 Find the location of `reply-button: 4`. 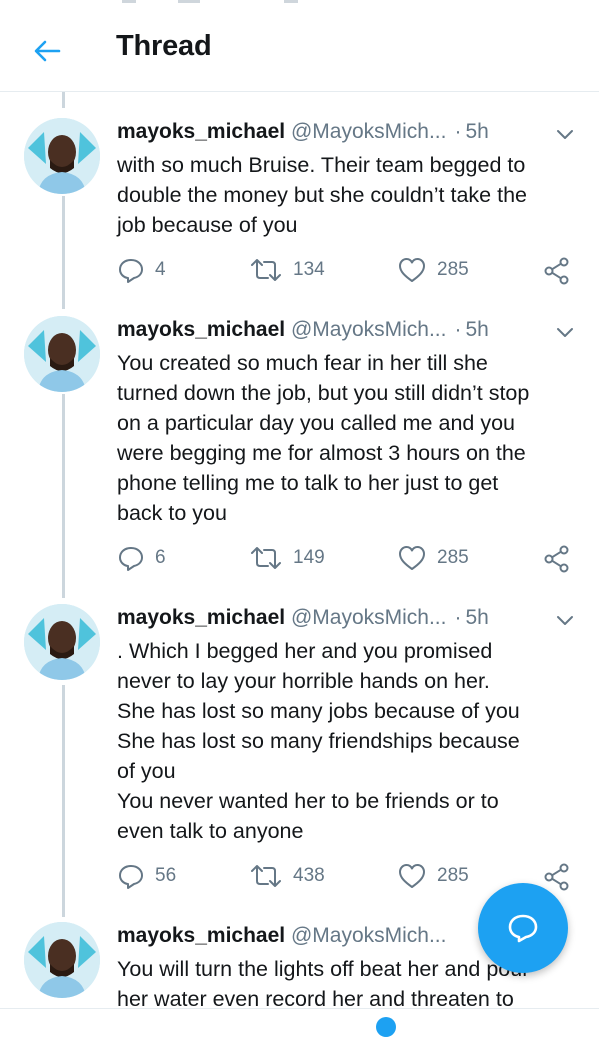

reply-button: 4 is located at coordinates (141, 270).